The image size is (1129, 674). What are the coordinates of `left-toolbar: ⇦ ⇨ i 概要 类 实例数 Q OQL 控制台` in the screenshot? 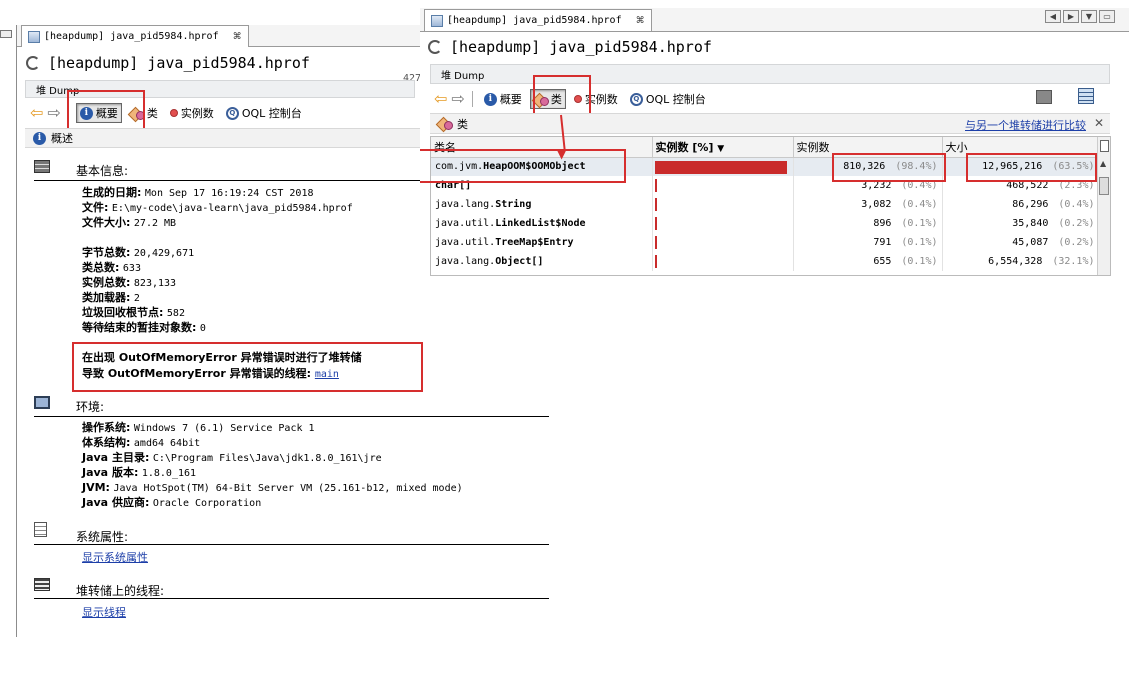 It's located at (168, 113).